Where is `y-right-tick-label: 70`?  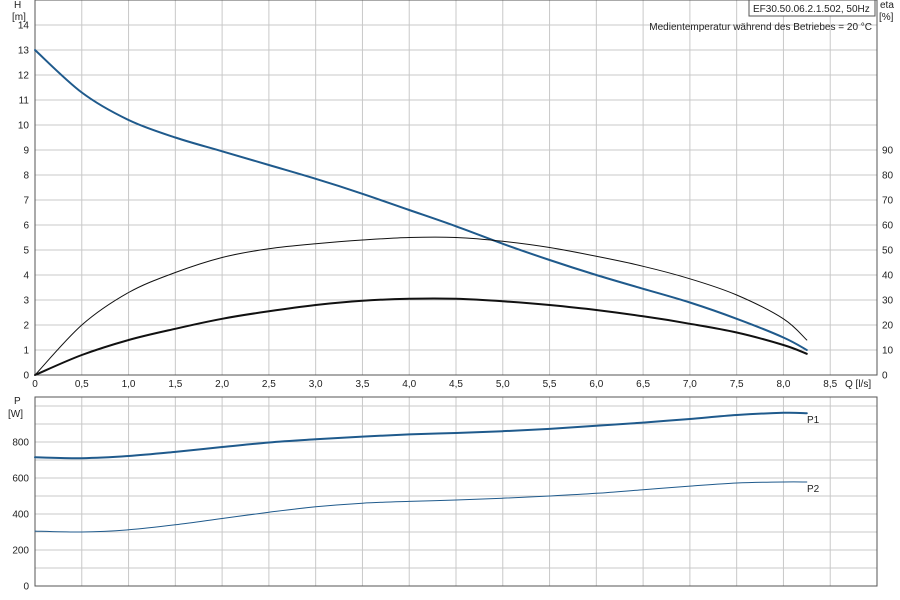 y-right-tick-label: 70 is located at coordinates (888, 201).